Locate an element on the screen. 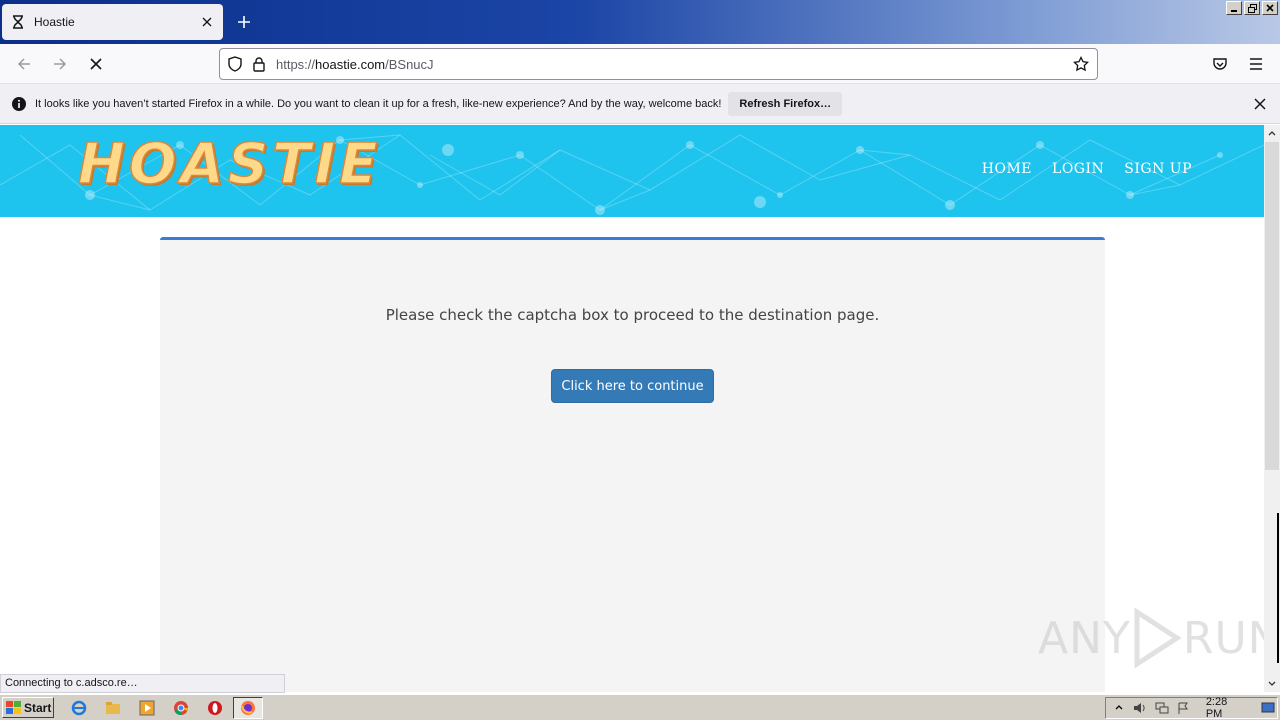  site-nav: HOME LOGIN SIGN UP is located at coordinates (1087, 169).